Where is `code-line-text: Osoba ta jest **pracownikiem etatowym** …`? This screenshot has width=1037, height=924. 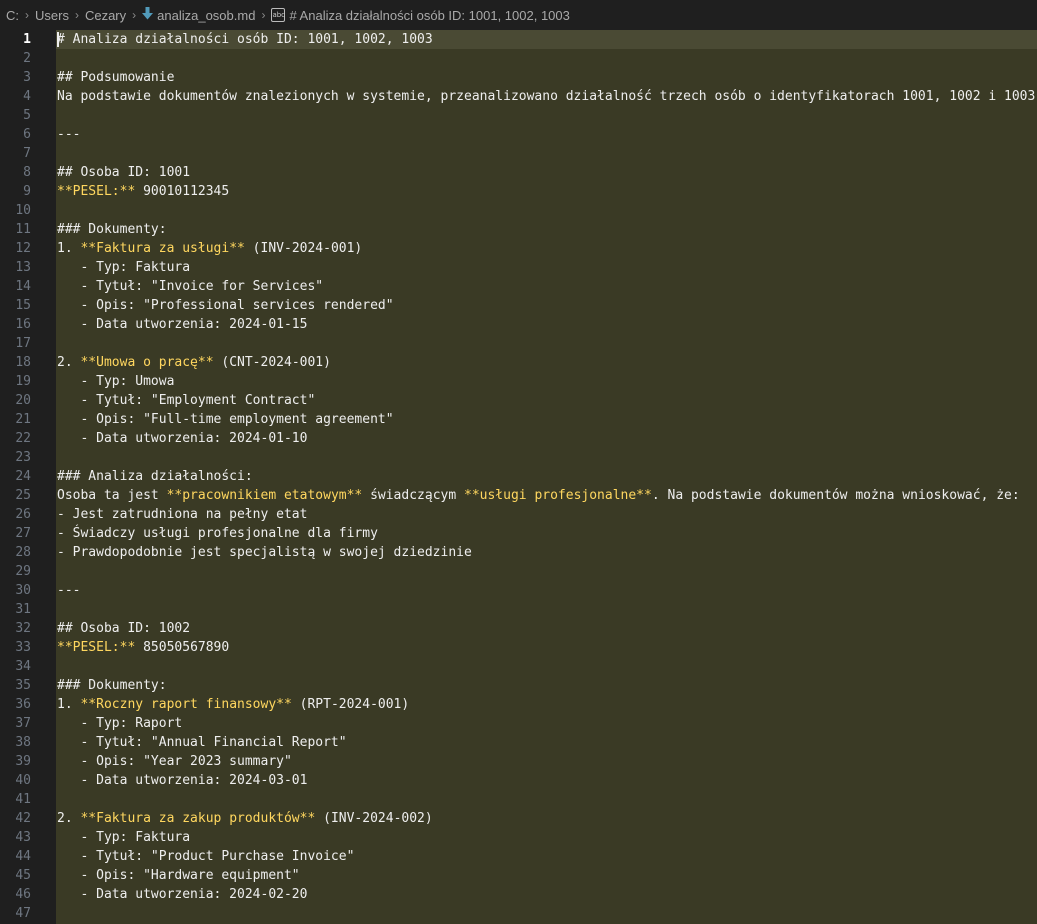 code-line-text: Osoba ta jest **pracownikiem etatowym** … is located at coordinates (538, 495).